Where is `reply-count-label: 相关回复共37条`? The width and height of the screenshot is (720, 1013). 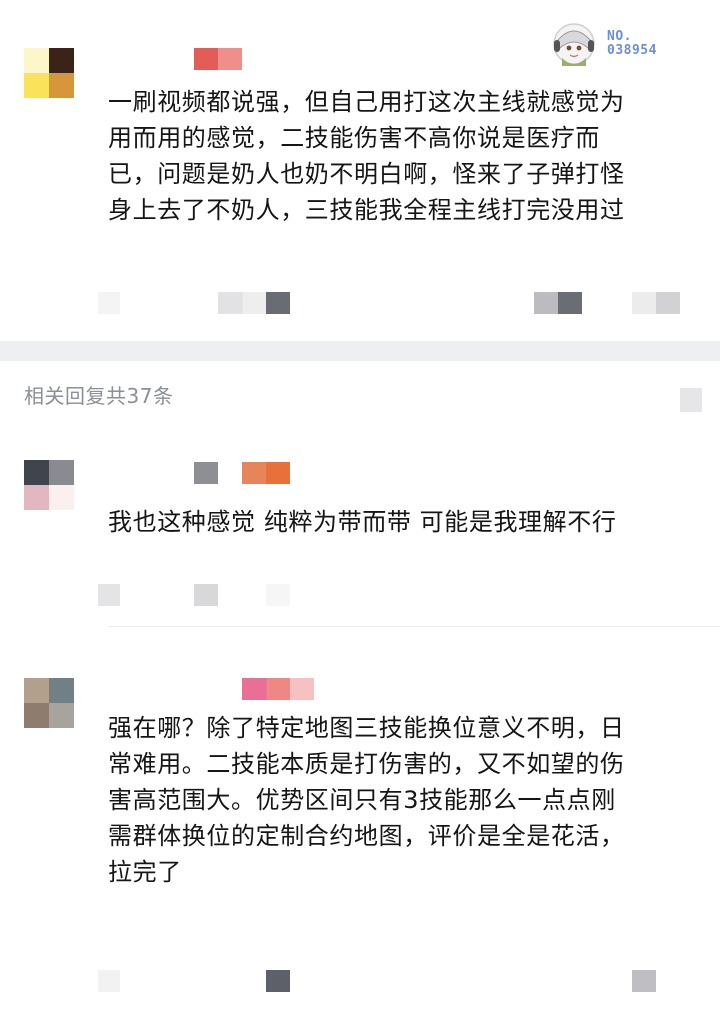 reply-count-label: 相关回复共37条 is located at coordinates (99, 396).